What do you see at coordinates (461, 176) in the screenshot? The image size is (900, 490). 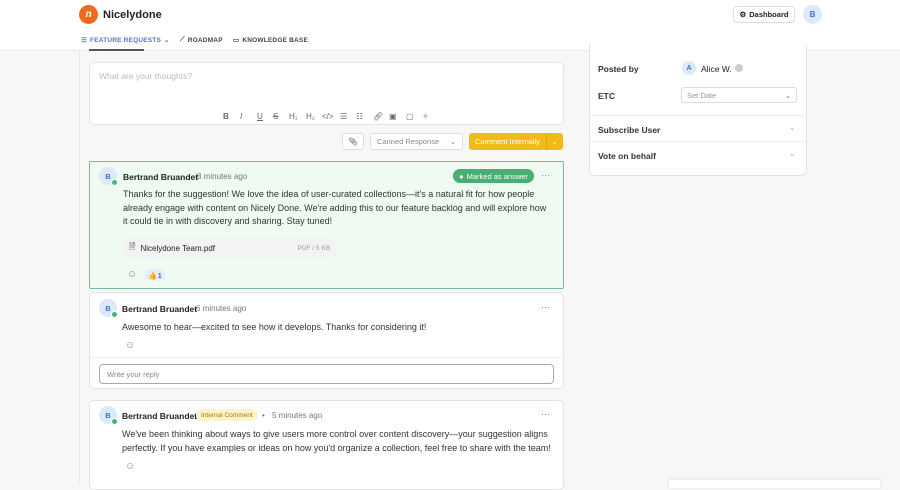 I see `check-circle-icon: ●` at bounding box center [461, 176].